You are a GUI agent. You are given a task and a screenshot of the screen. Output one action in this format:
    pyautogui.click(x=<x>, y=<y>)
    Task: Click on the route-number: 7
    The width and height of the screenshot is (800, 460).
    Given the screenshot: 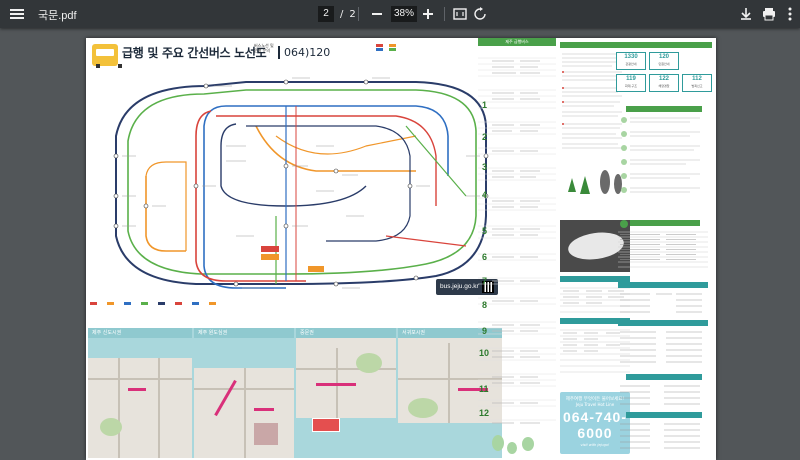 What is the action you would take?
    pyautogui.click(x=485, y=281)
    